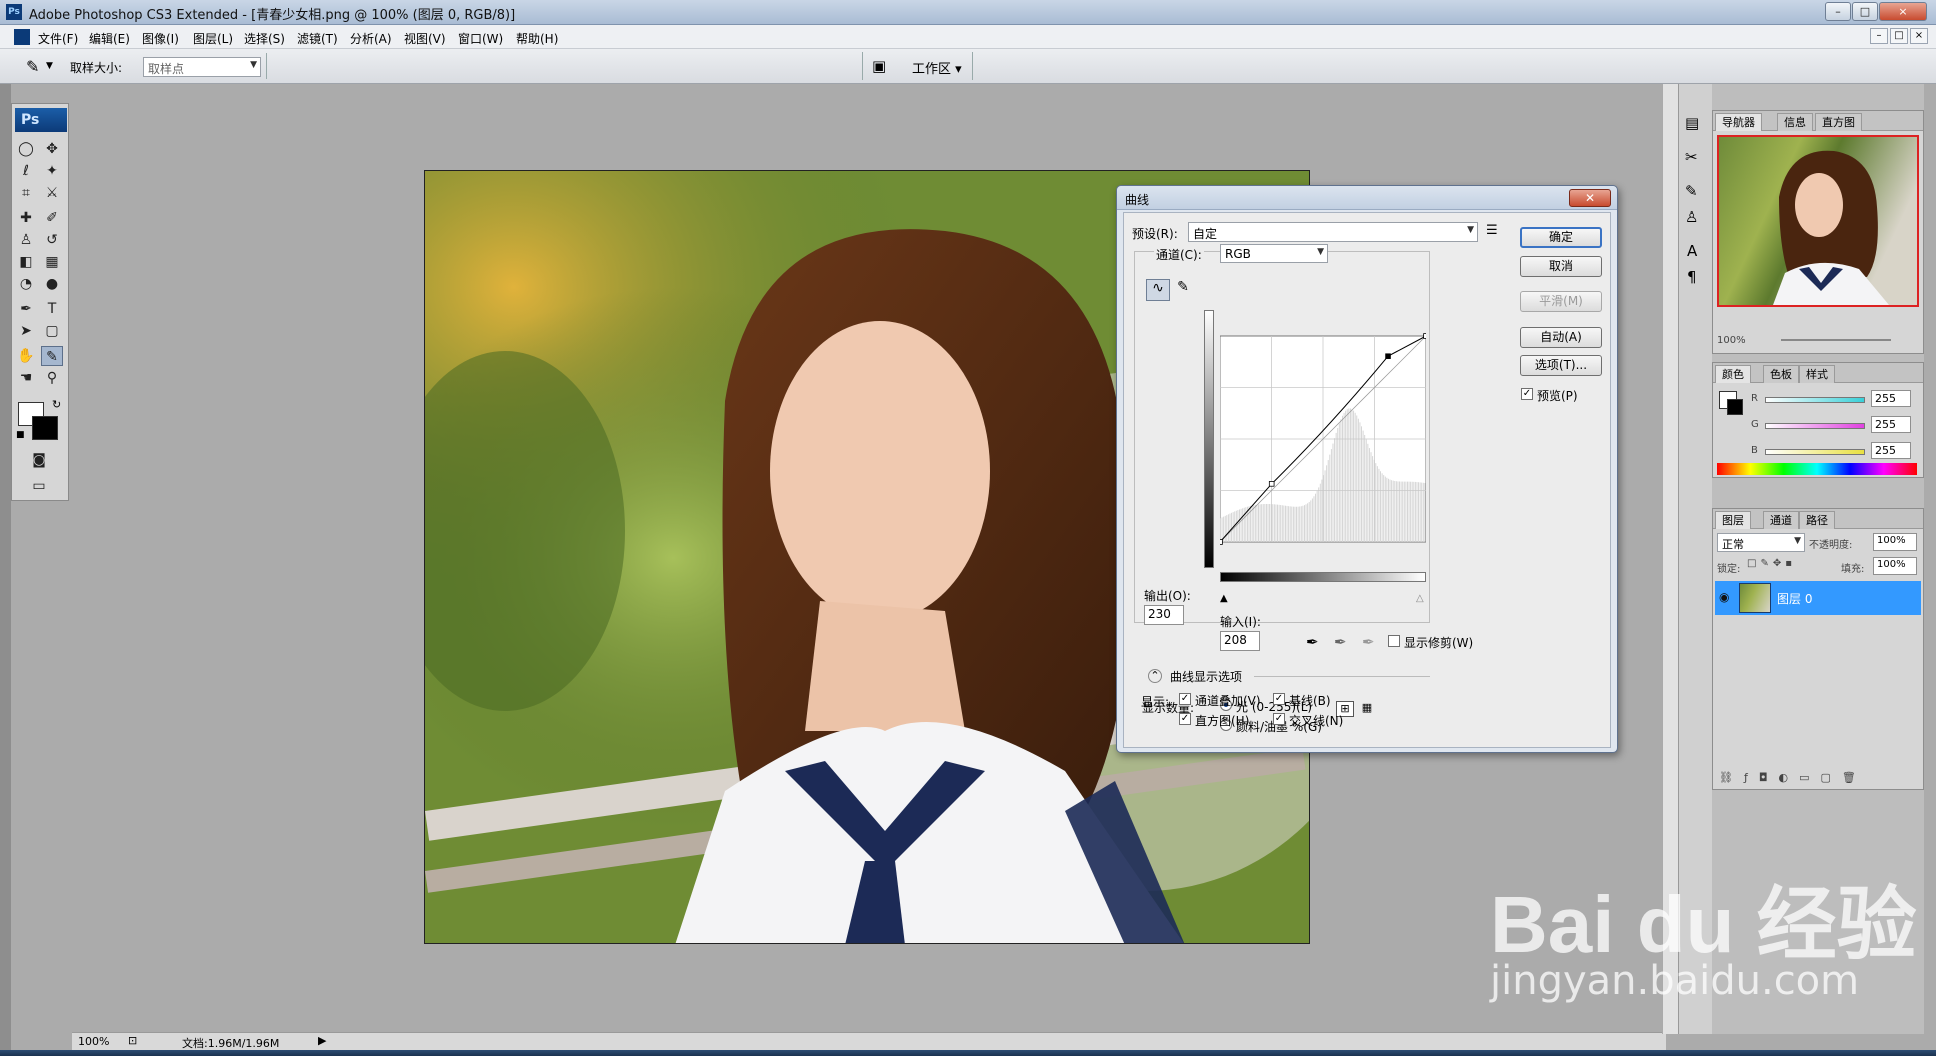  What do you see at coordinates (52, 284) in the screenshot?
I see `dodge-tool-icon: ●` at bounding box center [52, 284].